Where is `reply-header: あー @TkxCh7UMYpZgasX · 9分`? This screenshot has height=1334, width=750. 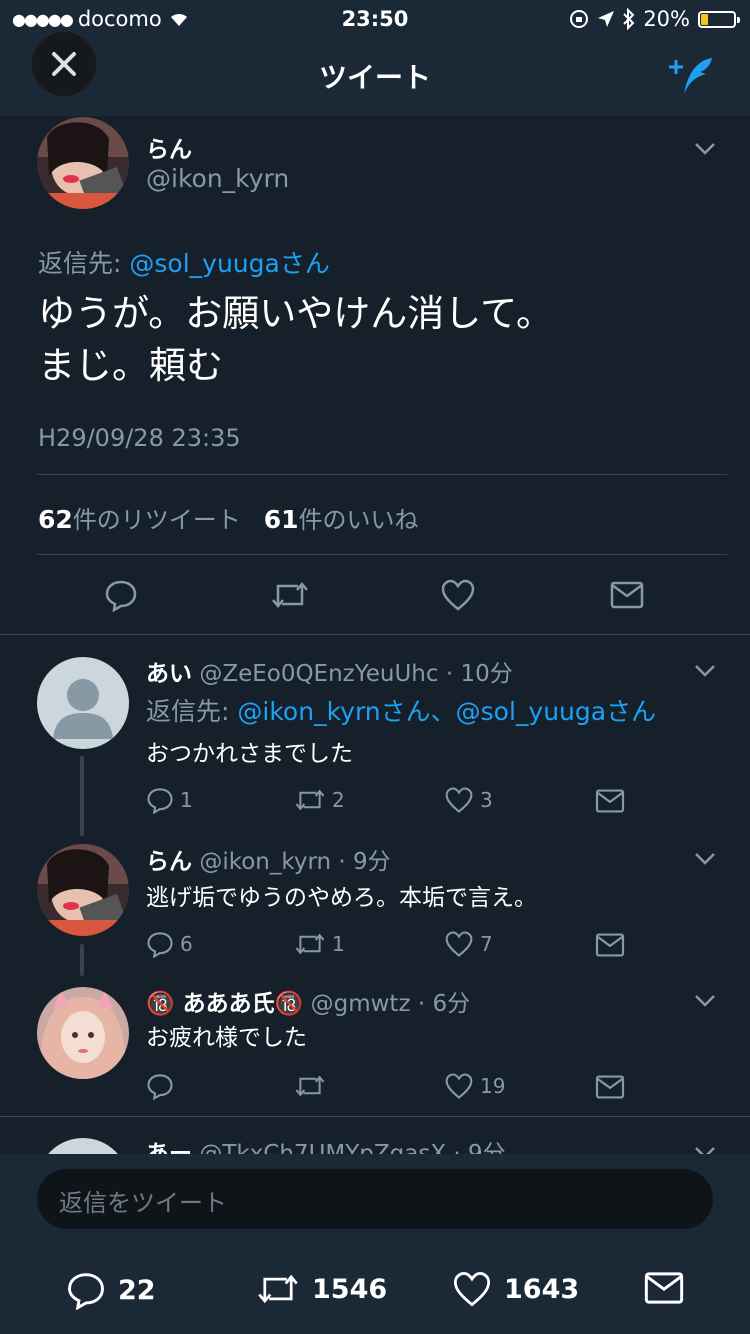
reply-header: あー @TkxCh7UMYpZgasX · 9分 is located at coordinates (326, 1144).